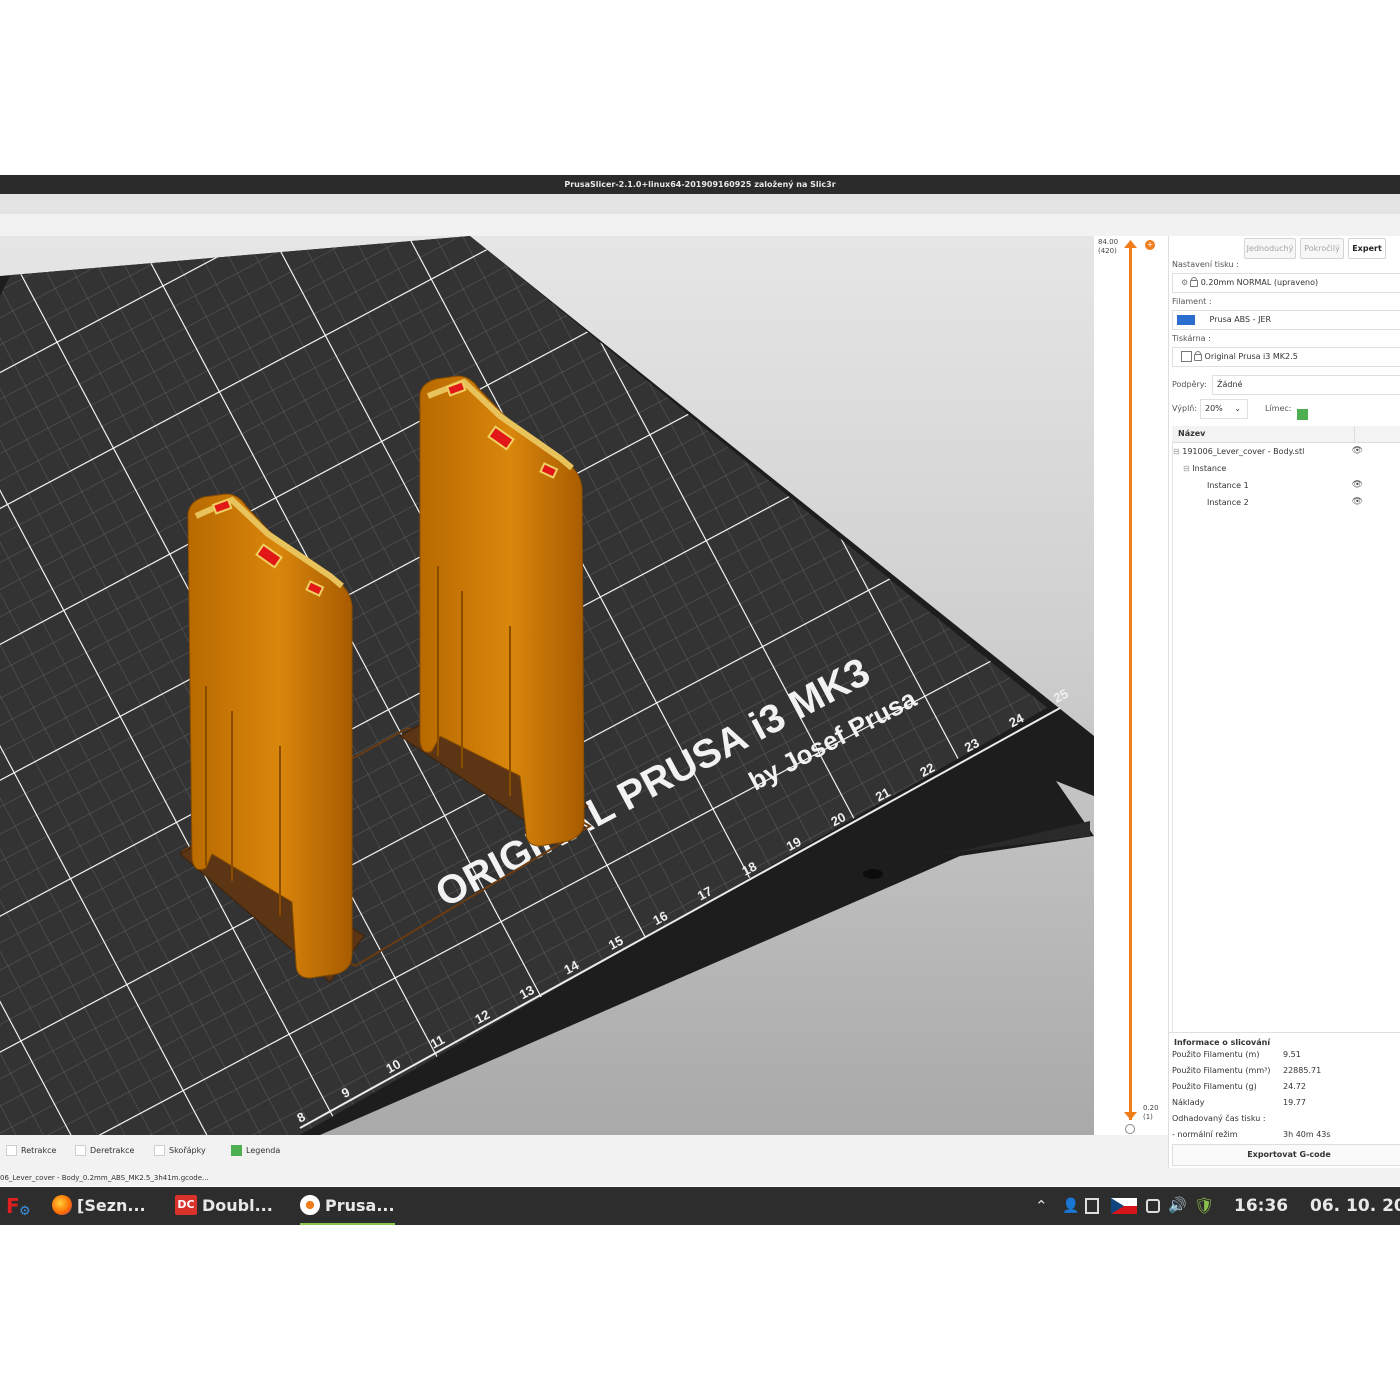 Image resolution: width=1400 pixels, height=1400 pixels. What do you see at coordinates (1209, 468) in the screenshot?
I see `instances-name: Instance` at bounding box center [1209, 468].